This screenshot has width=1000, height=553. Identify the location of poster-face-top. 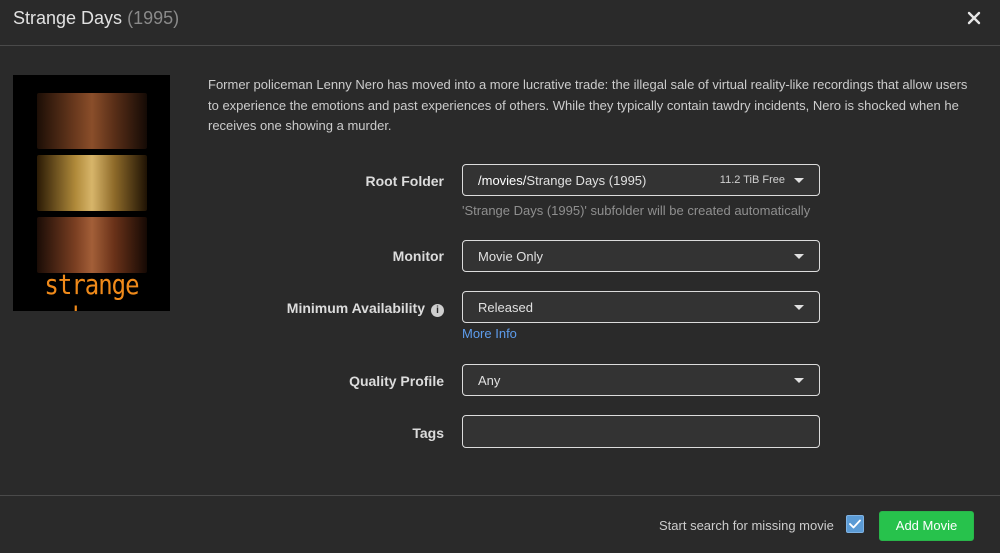
(92, 121).